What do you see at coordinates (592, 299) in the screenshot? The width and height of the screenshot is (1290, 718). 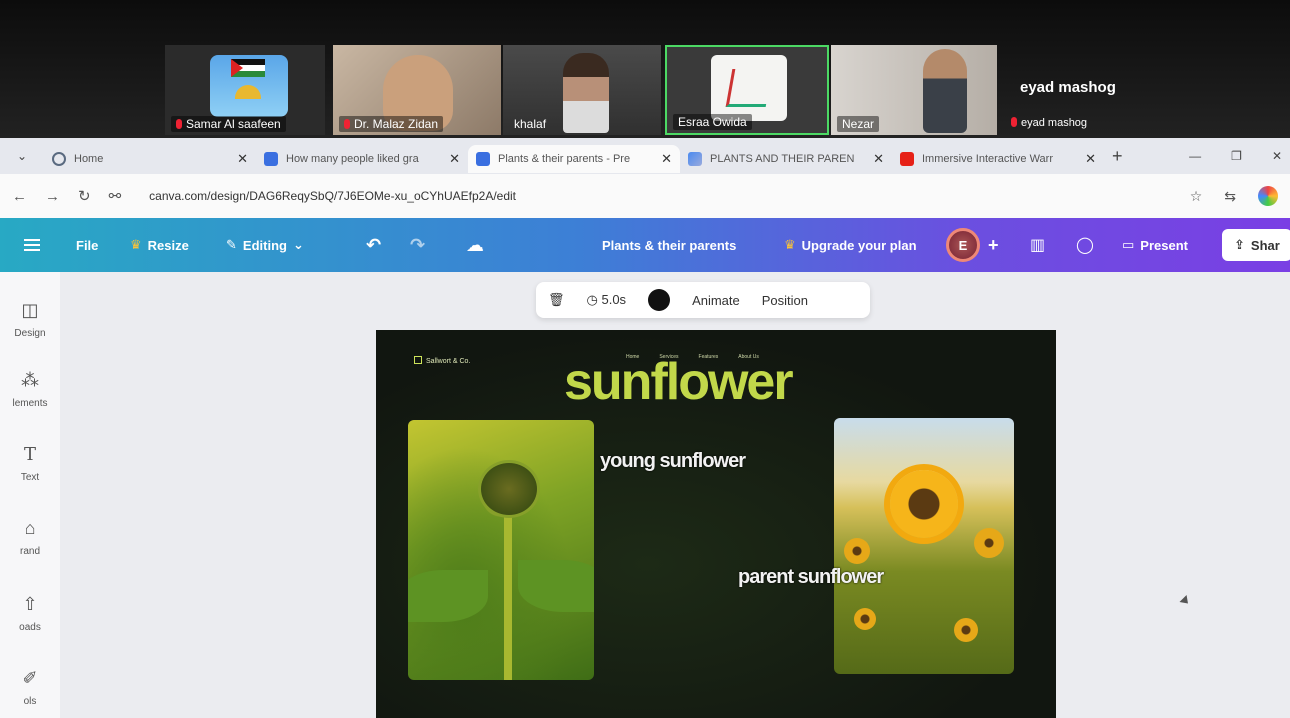 I see `clock-icon: ◷` at bounding box center [592, 299].